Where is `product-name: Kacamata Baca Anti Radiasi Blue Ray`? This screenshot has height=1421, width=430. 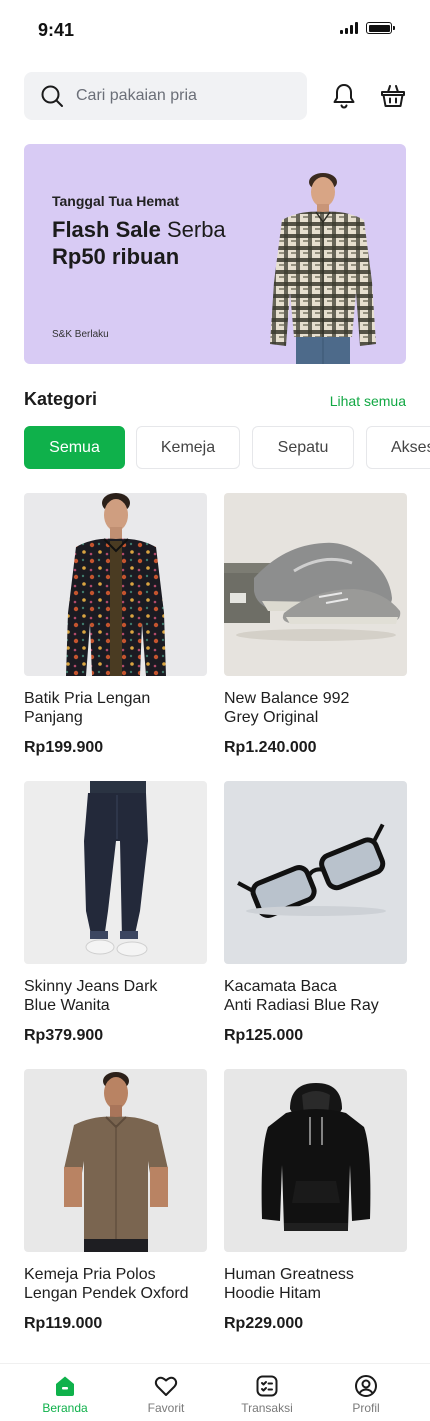
product-name: Kacamata Baca Anti Radiasi Blue Ray is located at coordinates (301, 996).